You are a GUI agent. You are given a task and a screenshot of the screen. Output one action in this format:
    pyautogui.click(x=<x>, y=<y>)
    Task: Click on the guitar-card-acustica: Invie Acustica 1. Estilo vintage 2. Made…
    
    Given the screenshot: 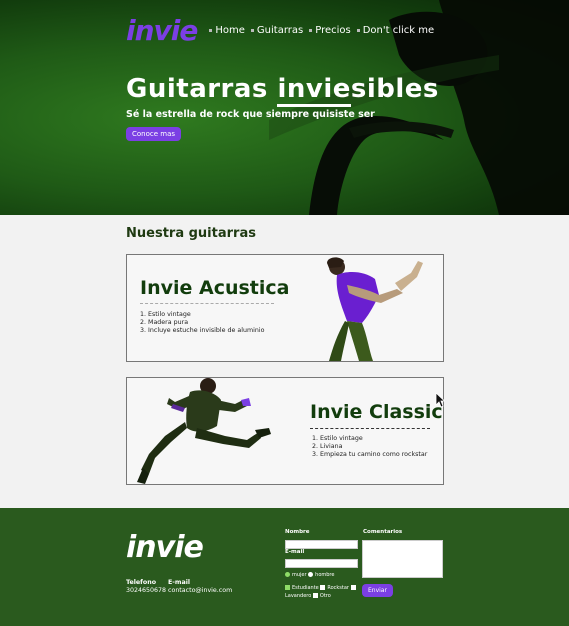 What is the action you would take?
    pyautogui.click(x=285, y=308)
    